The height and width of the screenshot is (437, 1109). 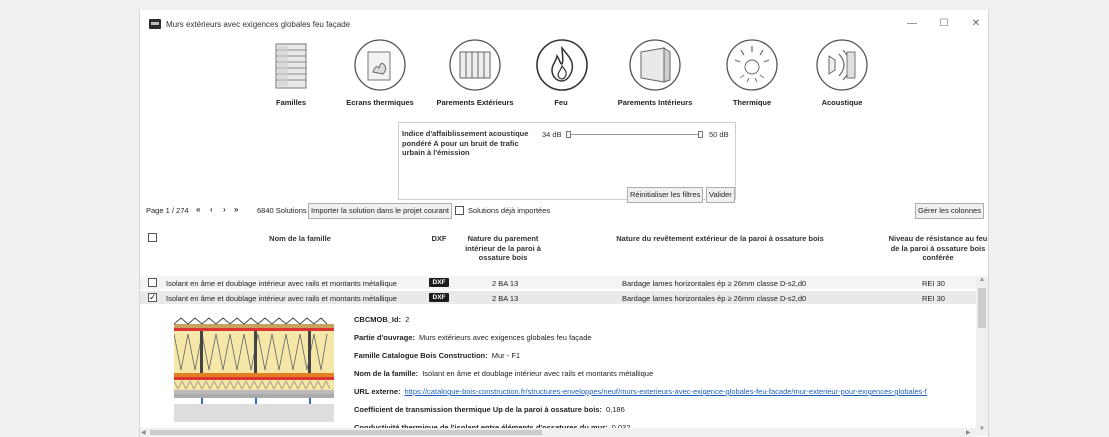 What do you see at coordinates (509, 210) in the screenshot?
I see `imported-solutions-label: Solutions déjà importées` at bounding box center [509, 210].